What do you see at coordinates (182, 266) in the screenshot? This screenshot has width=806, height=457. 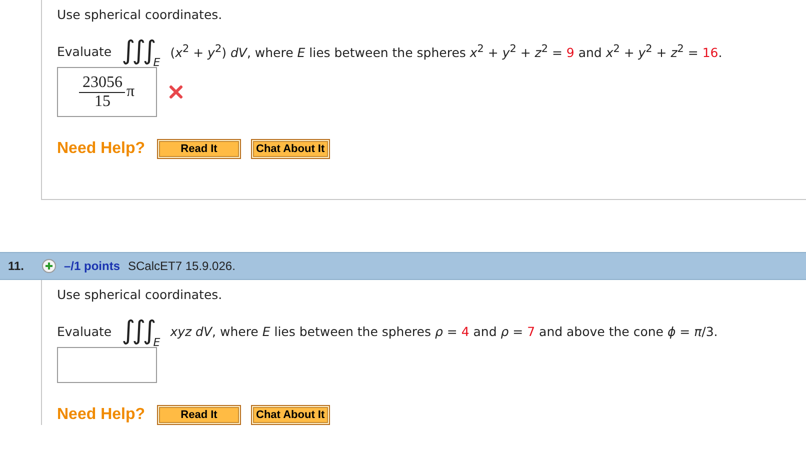 I see `question-code: SCalcET7 15.9.026.` at bounding box center [182, 266].